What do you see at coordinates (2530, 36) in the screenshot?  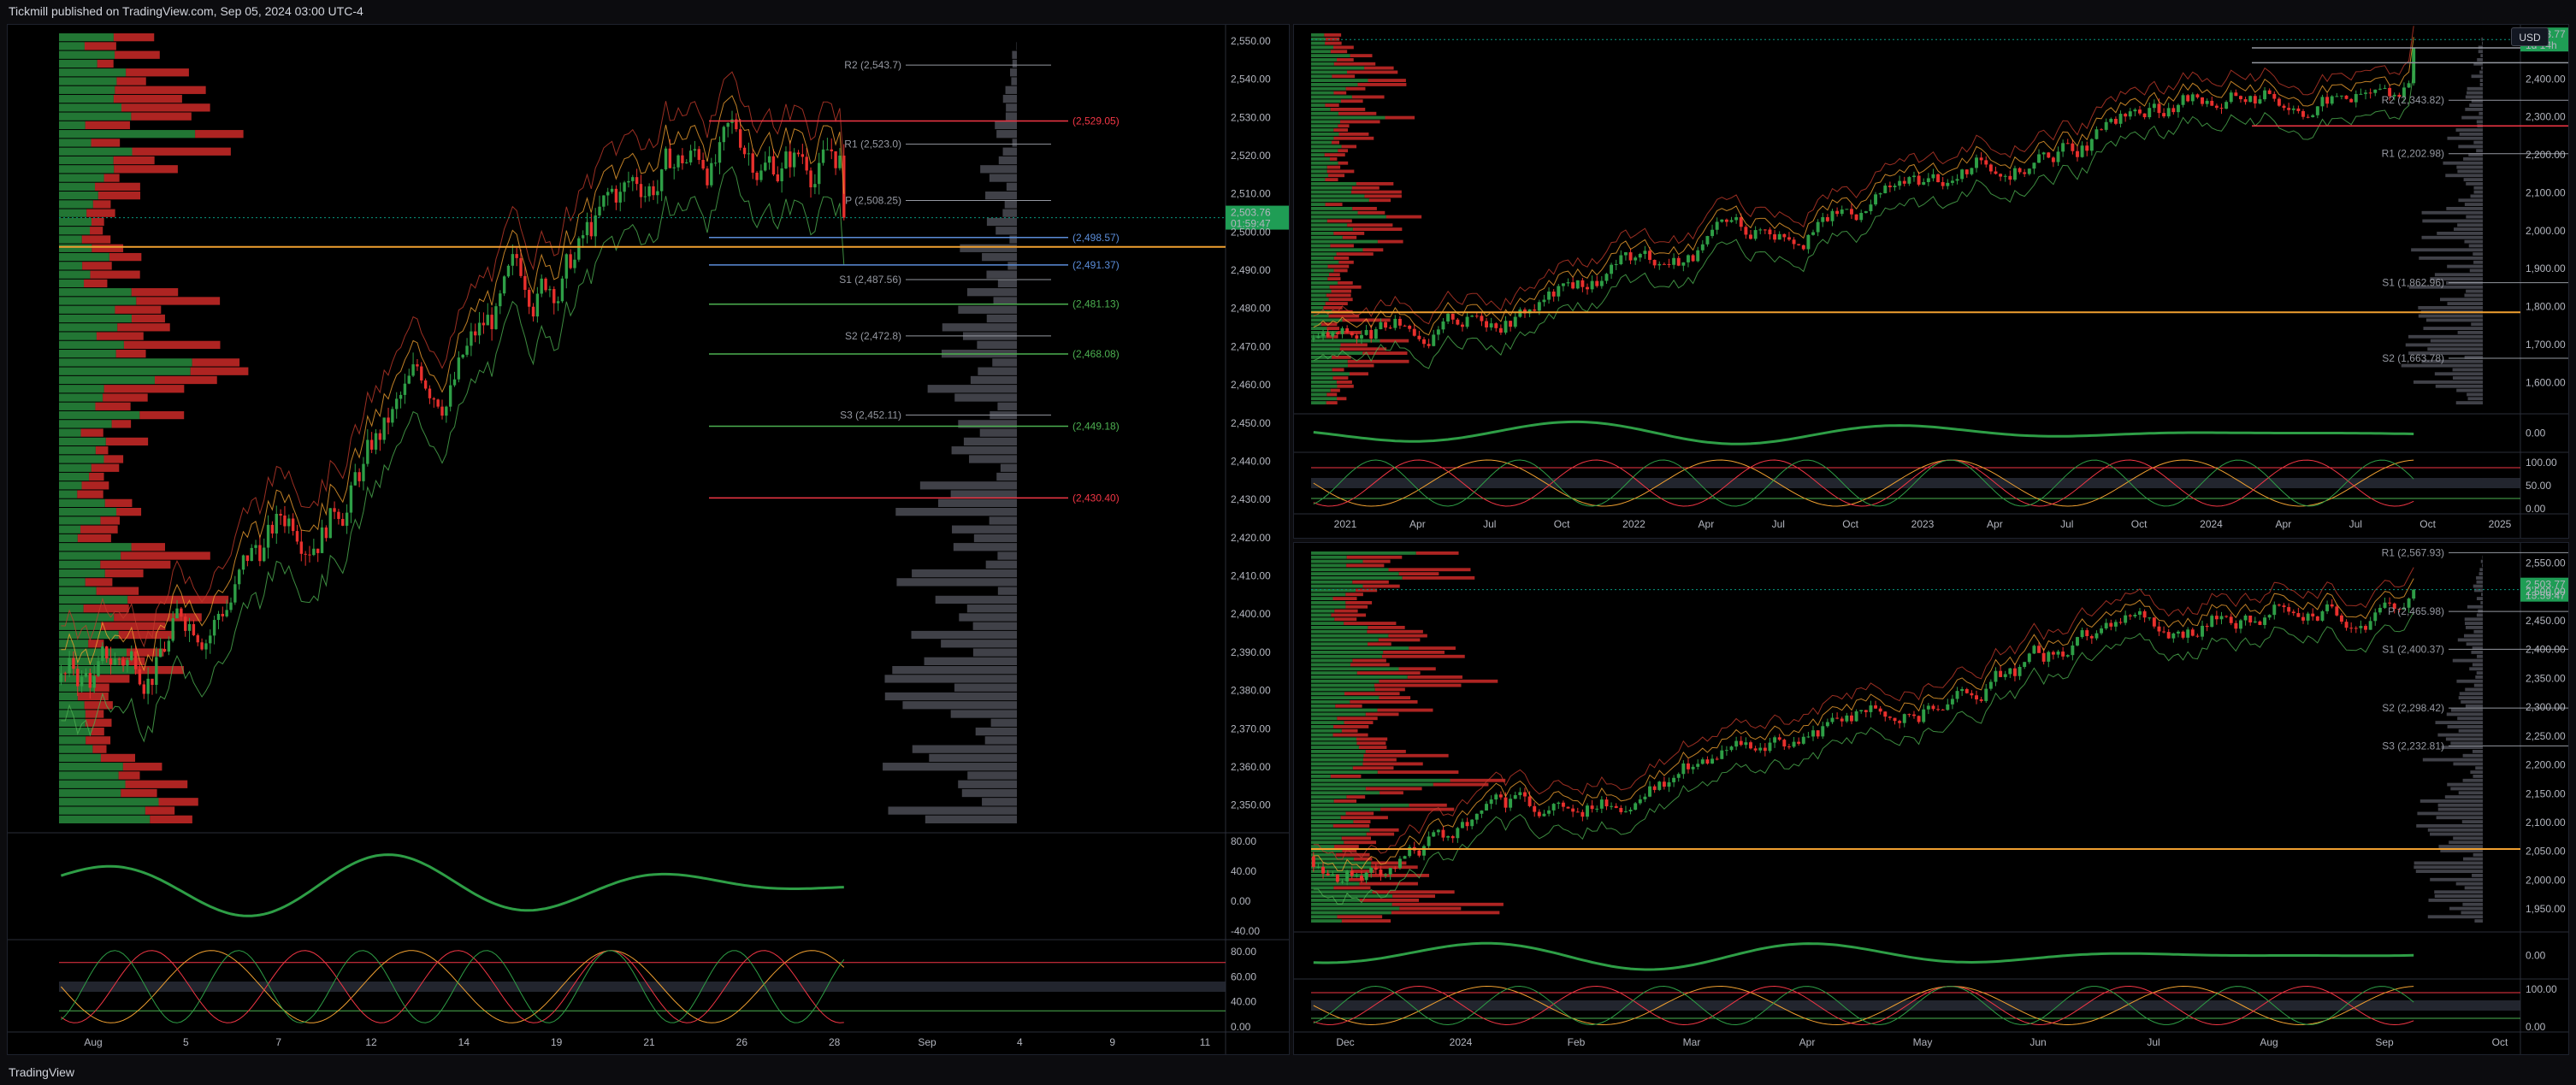 I see `currency-selector: USD` at bounding box center [2530, 36].